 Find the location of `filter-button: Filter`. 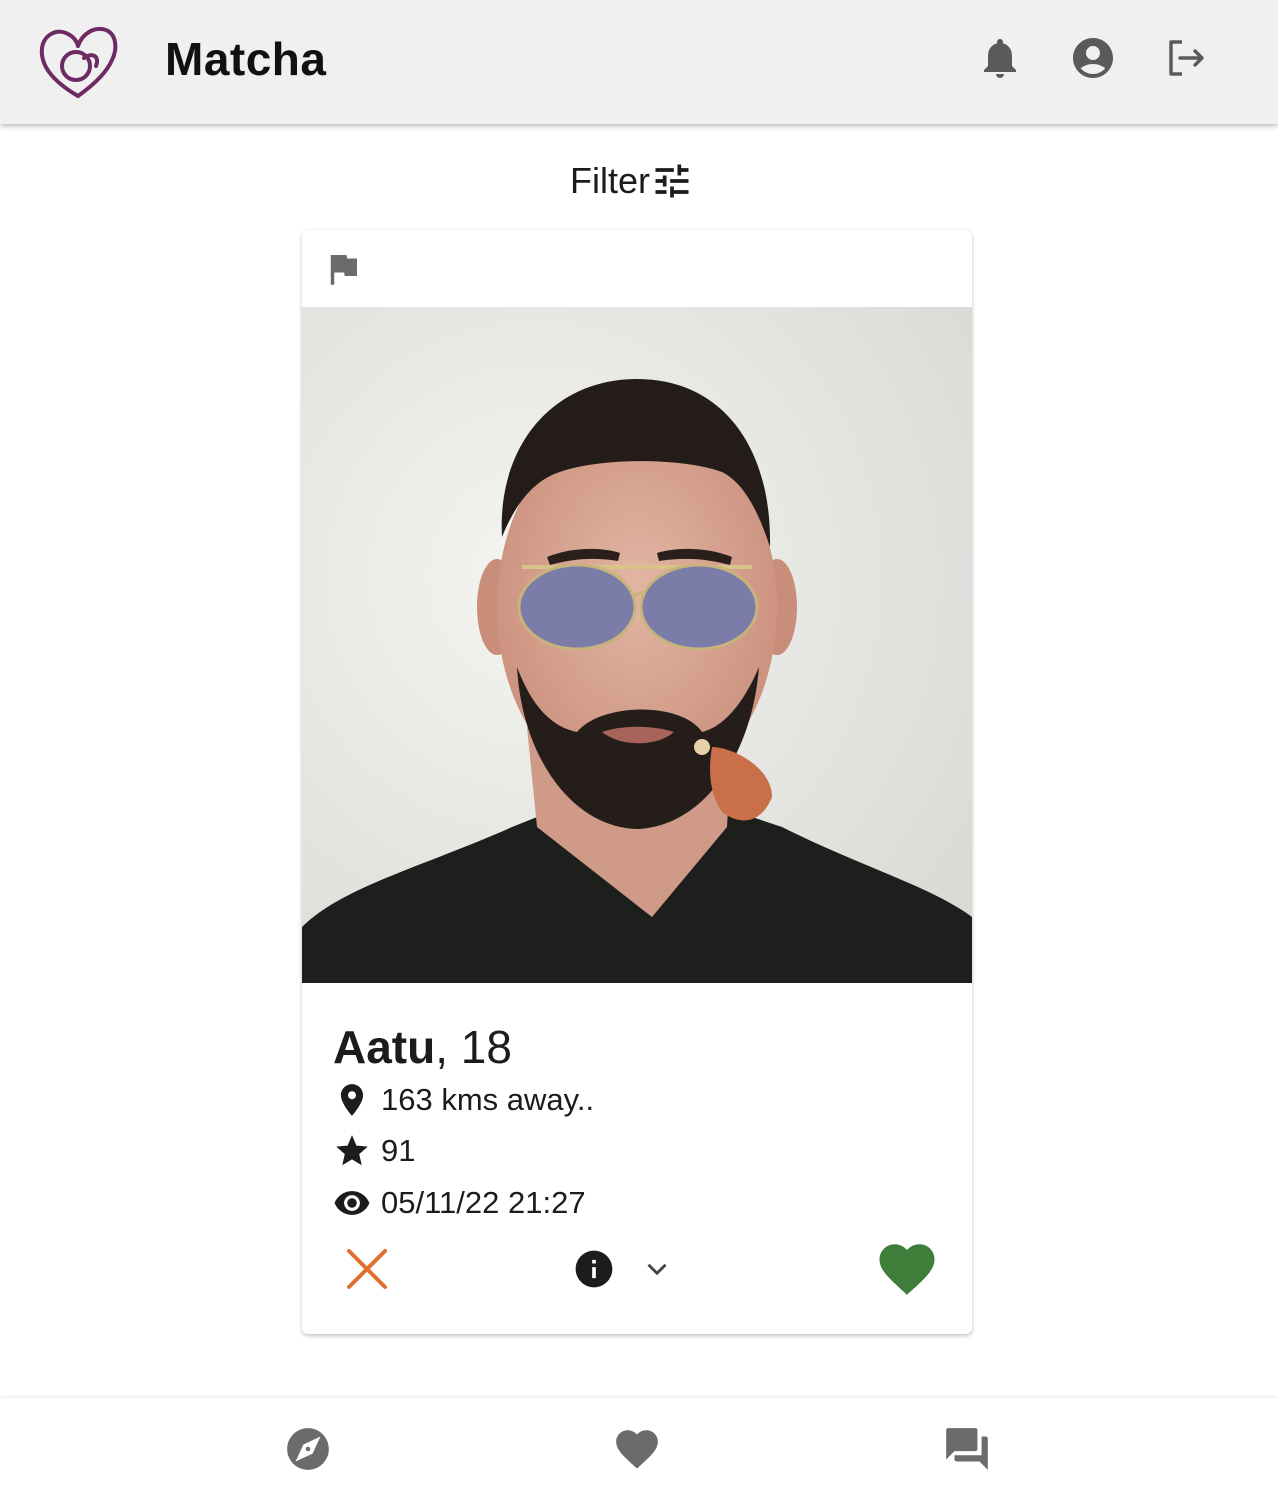

filter-button: Filter is located at coordinates (632, 181).